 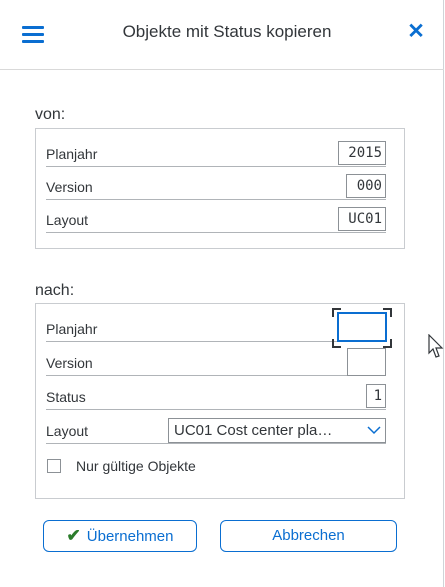 I want to click on from-planjahr-field: 2015, so click(x=362, y=153).